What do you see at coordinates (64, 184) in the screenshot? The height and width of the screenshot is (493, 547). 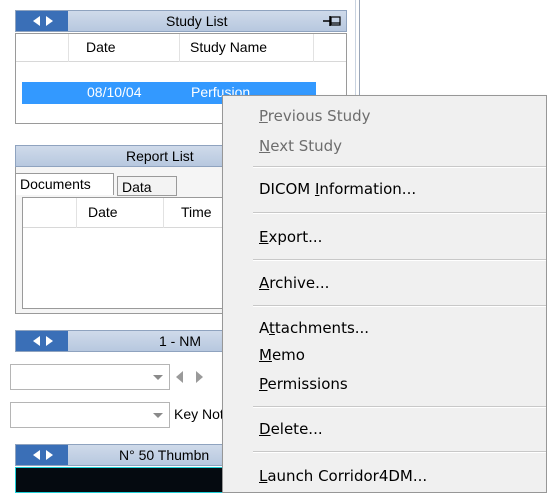 I see `tab-documents: Documents` at bounding box center [64, 184].